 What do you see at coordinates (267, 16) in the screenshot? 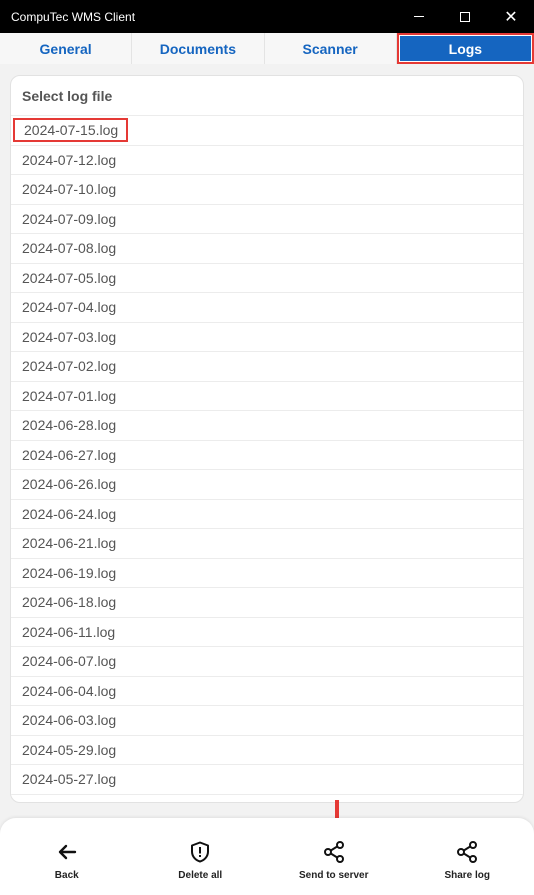
I see `title-bar: CompuTec WMS Client ✕` at bounding box center [267, 16].